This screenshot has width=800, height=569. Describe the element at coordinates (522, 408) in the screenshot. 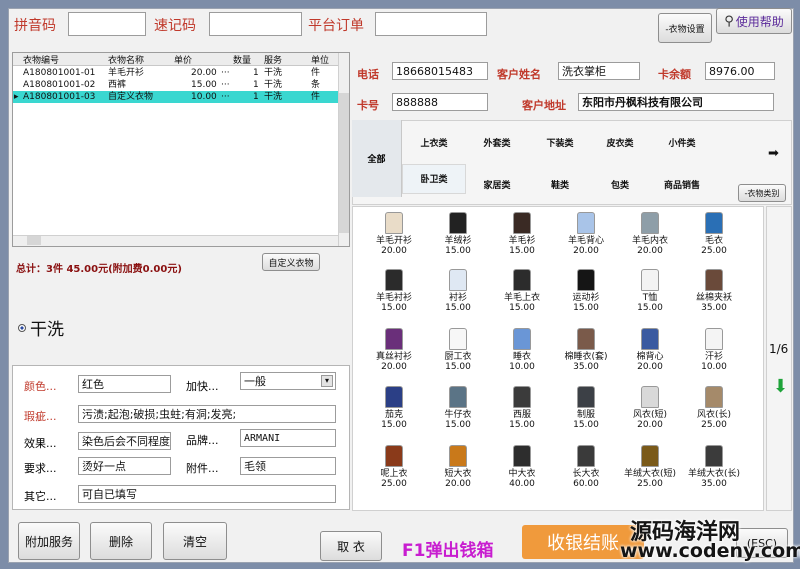

I see `clothing-item-tile: 西服 15.00` at that location.